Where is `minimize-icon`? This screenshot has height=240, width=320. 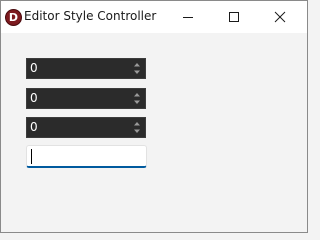
minimize-icon is located at coordinates (188, 17).